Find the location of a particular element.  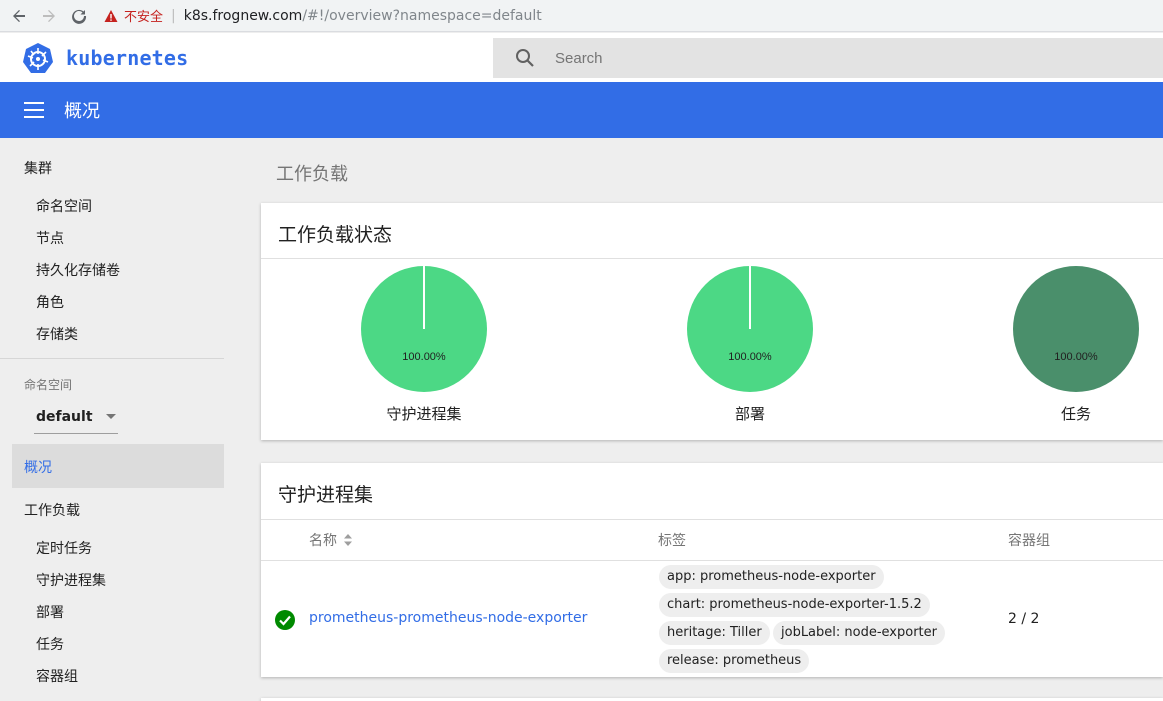

sidebar-item-storage-classes: 存储类 is located at coordinates (57, 334).